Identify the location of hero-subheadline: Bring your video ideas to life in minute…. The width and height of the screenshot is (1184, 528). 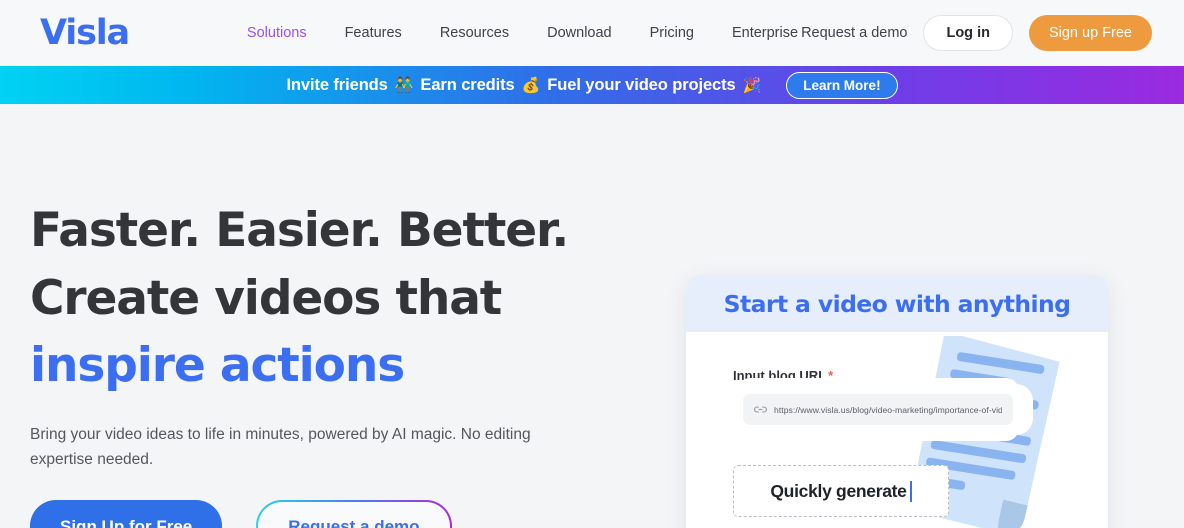
(280, 447).